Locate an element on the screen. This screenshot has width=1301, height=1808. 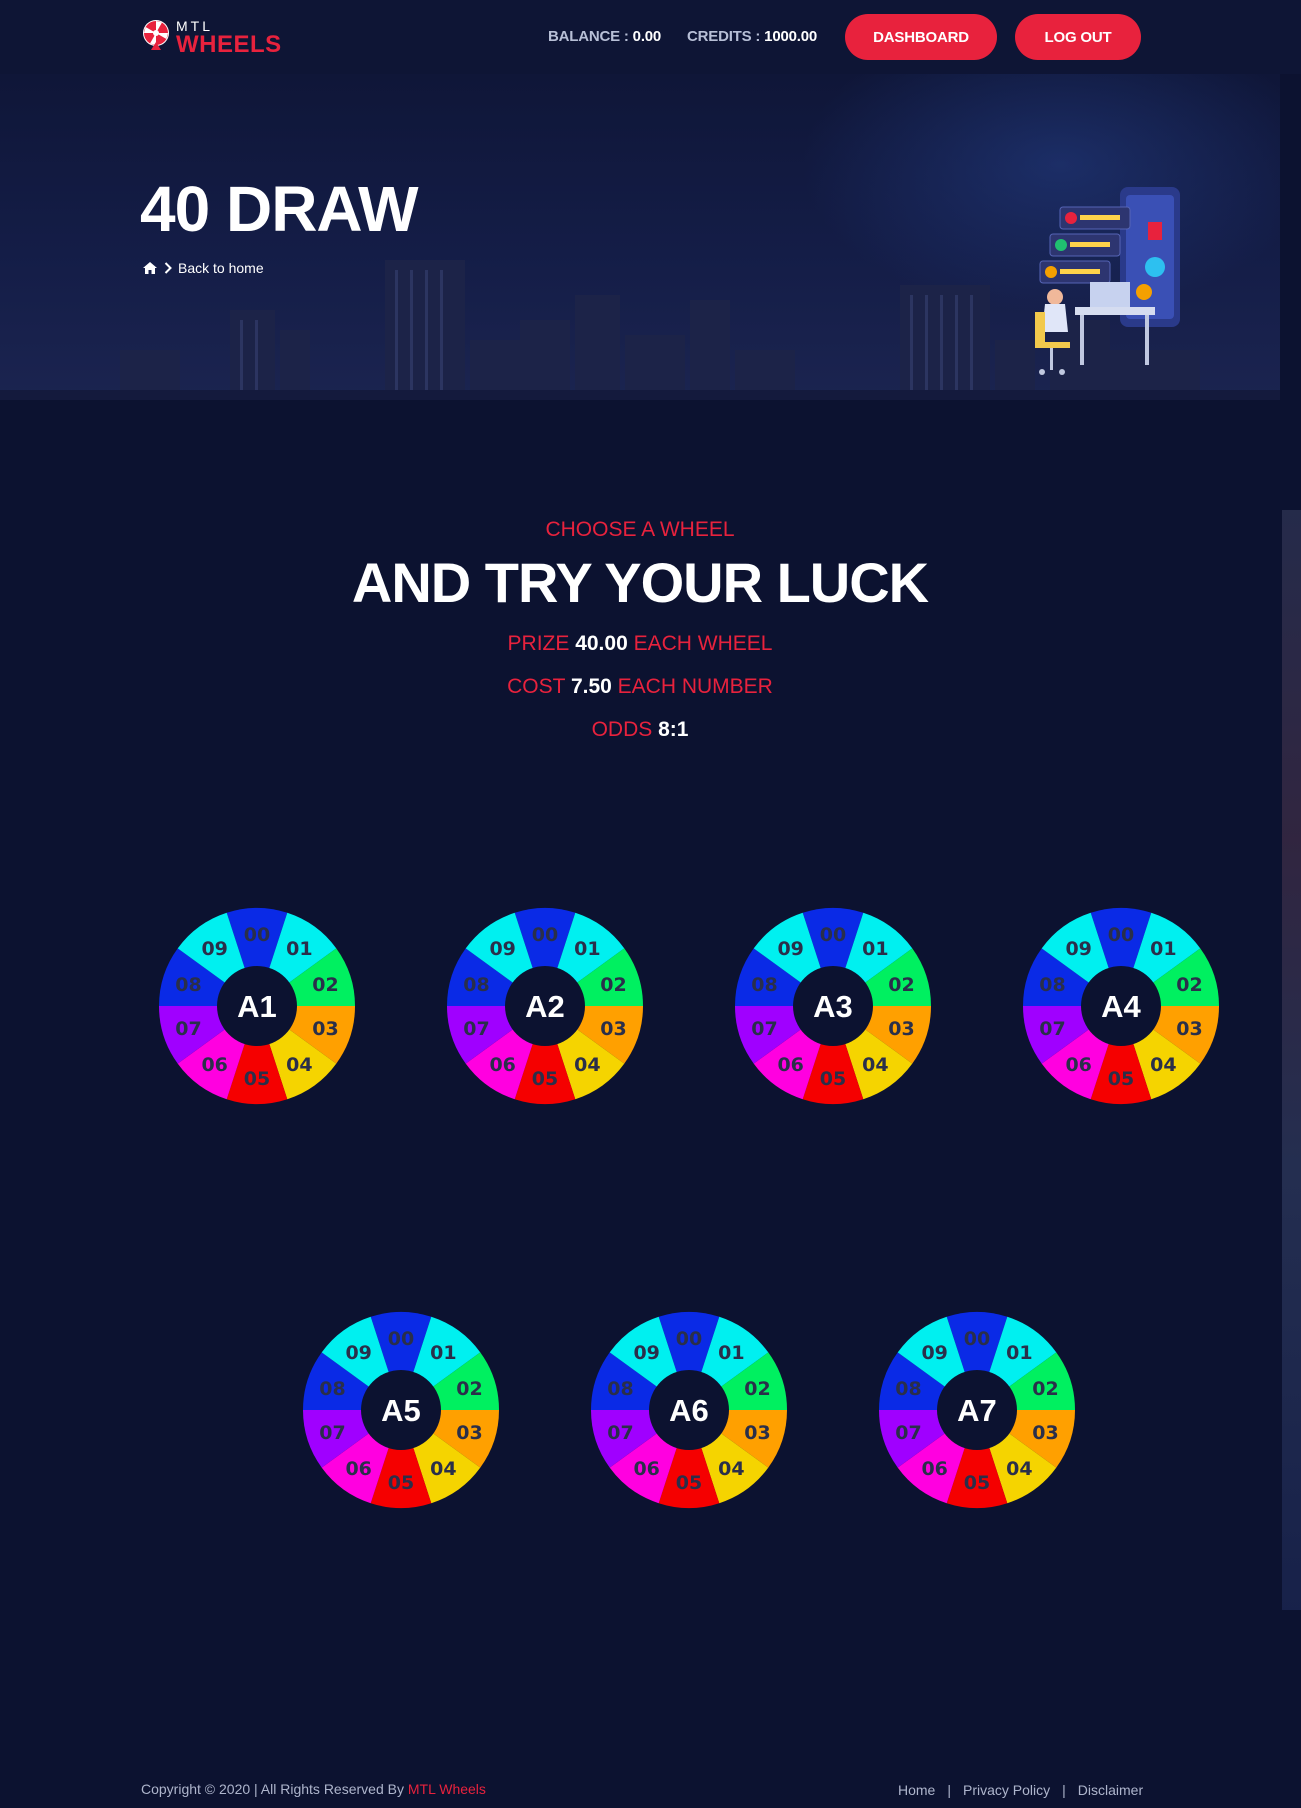
home-icon is located at coordinates (150, 268).